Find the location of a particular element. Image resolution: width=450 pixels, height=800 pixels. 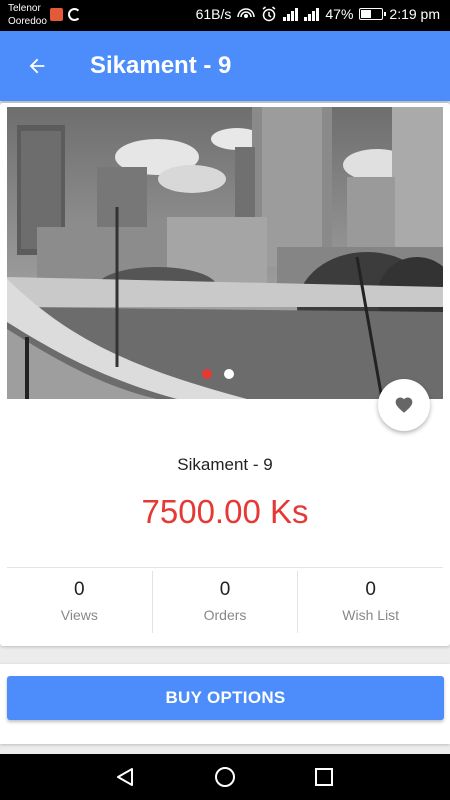

signal-2-icon is located at coordinates (312, 14).